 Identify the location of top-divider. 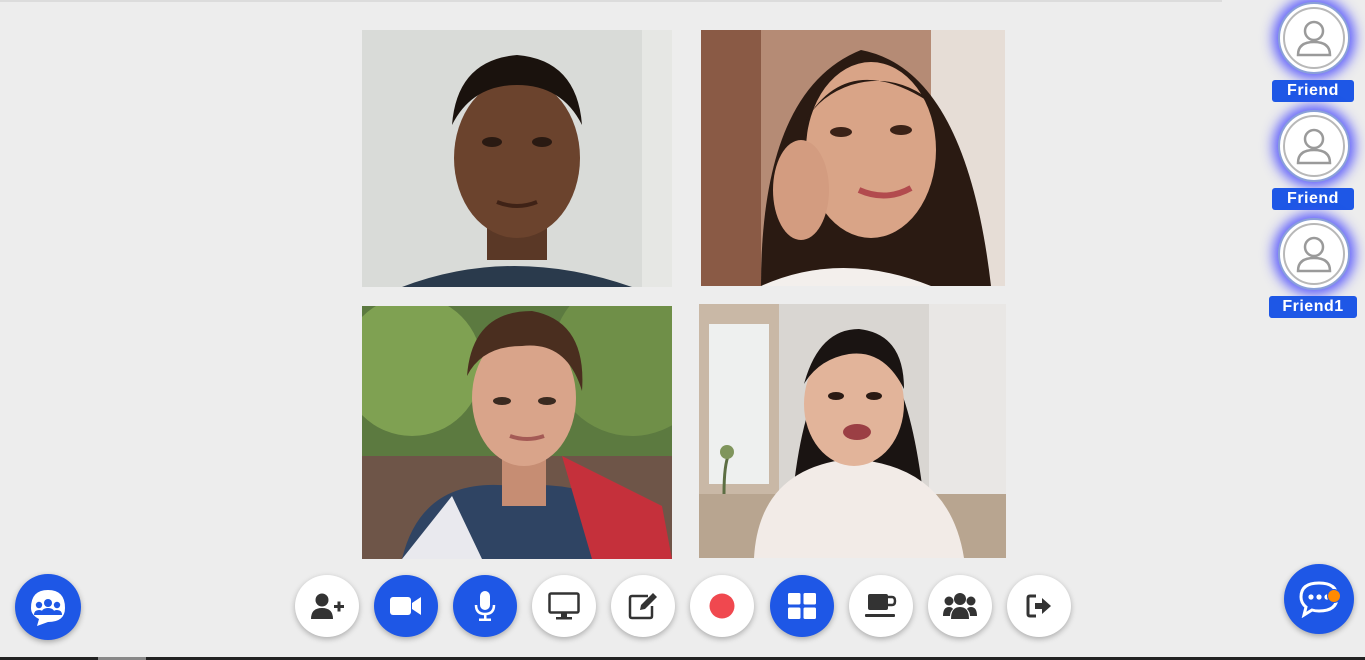
(611, 1).